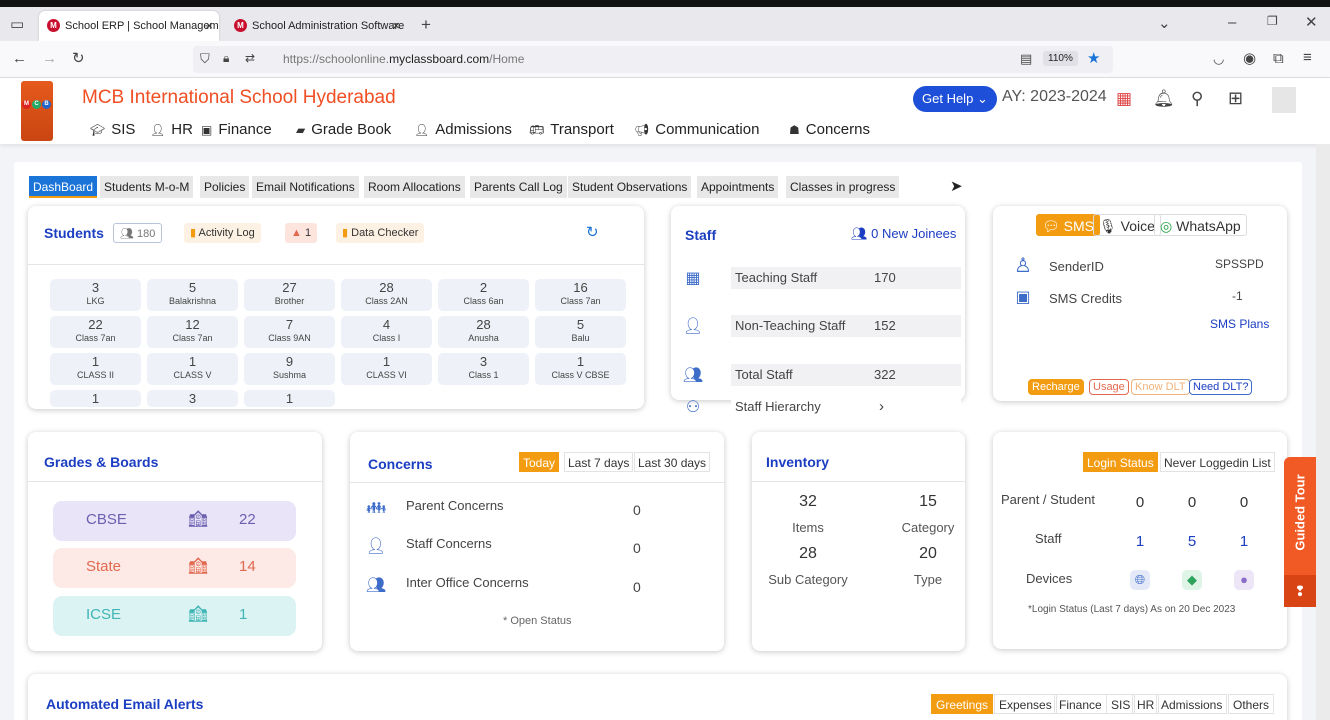 This screenshot has width=1330, height=720. Describe the element at coordinates (95, 295) in the screenshot. I see `class-count-cell: 3 LKG` at that location.